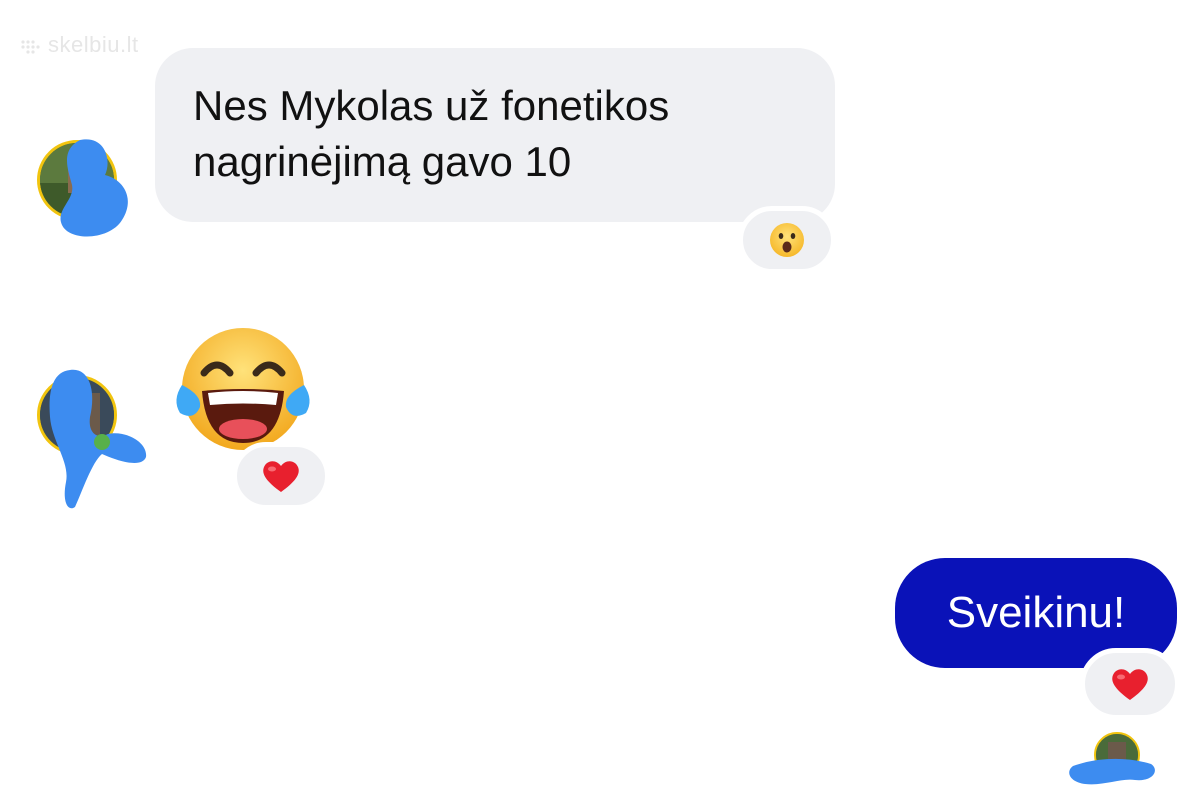 This screenshot has width=1200, height=793. I want to click on message-text: Sveikinu!, so click(1036, 612).